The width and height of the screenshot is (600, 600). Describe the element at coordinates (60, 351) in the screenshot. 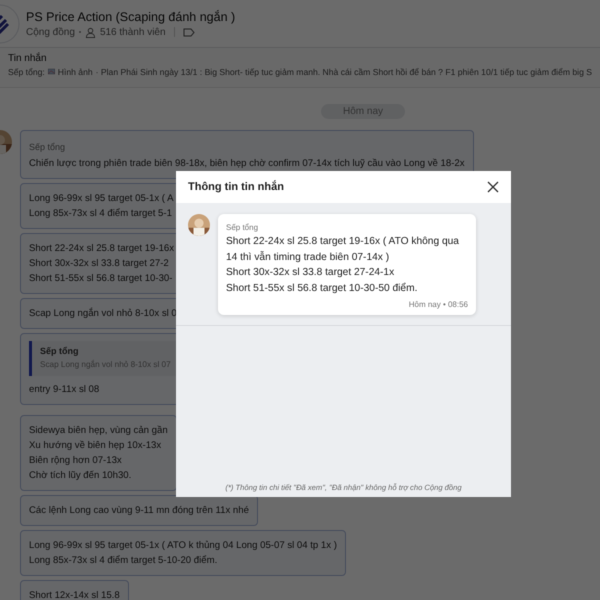

I see `quote-sender: Sếp tổng` at that location.